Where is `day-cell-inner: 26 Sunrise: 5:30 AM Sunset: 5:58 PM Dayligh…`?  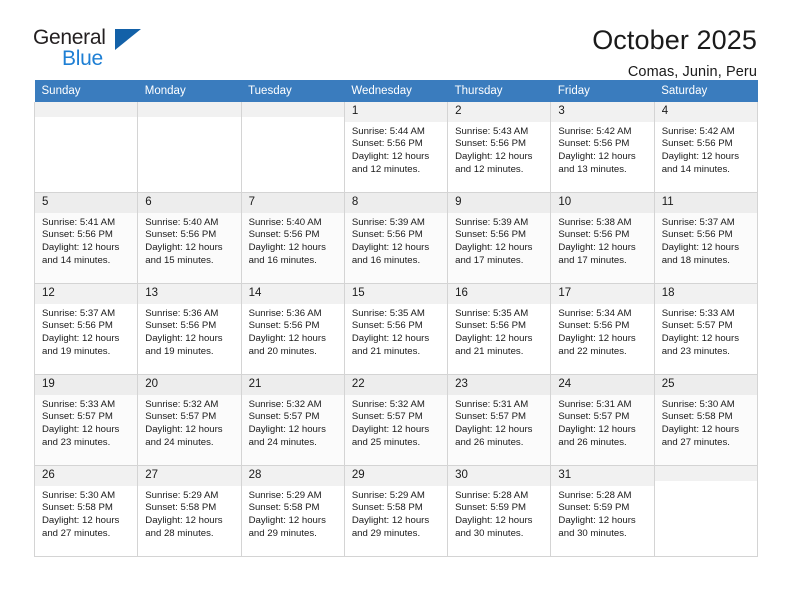 day-cell-inner: 26 Sunrise: 5:30 AM Sunset: 5:58 PM Dayligh… is located at coordinates (86, 511).